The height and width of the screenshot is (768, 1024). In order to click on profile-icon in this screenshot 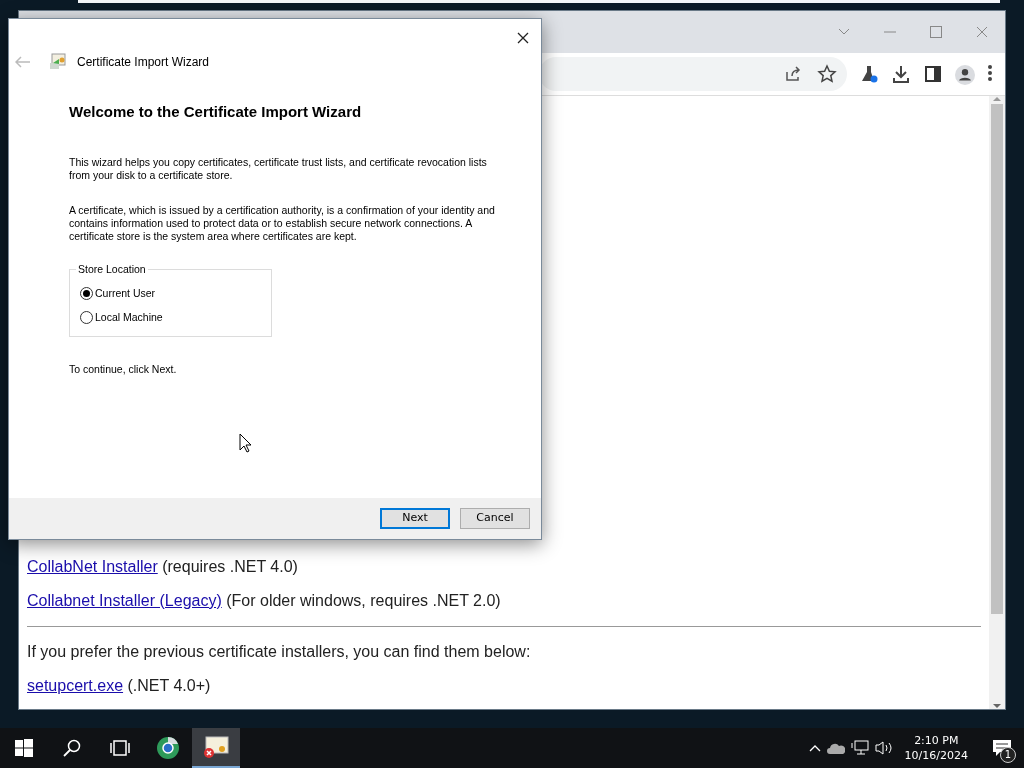, I will do `click(965, 74)`.